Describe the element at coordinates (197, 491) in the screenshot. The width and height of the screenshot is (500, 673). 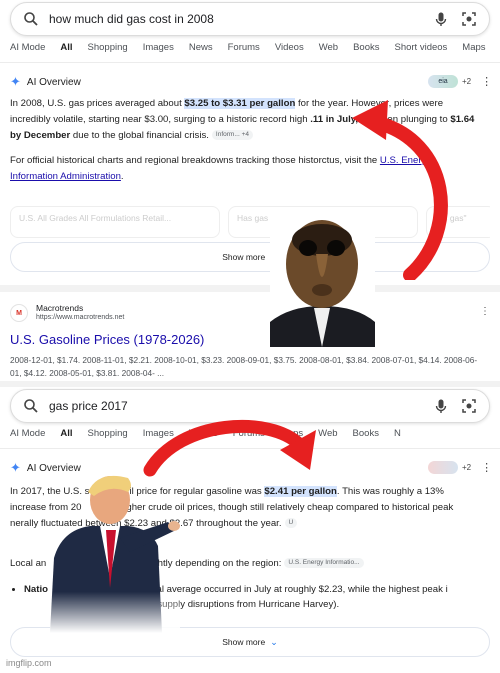
I see `text: il price for regular gasoline was` at that location.